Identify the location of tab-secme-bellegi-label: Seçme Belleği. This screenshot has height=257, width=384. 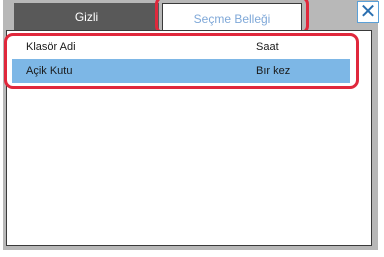
(232, 18).